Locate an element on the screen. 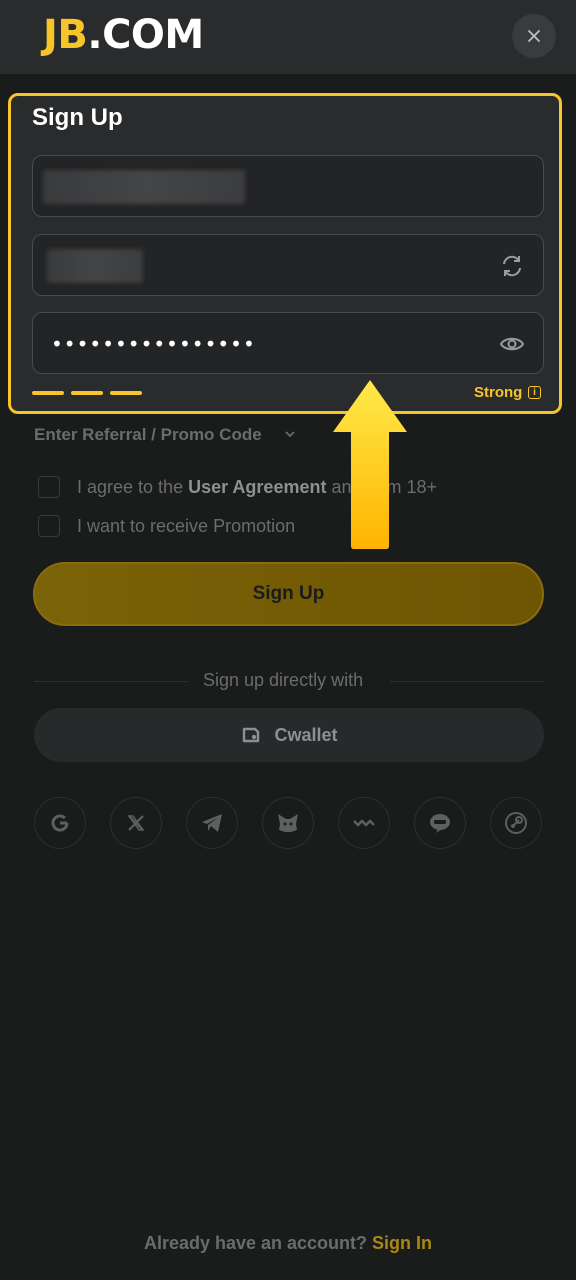 The width and height of the screenshot is (576, 1280). walletconnect-icon is located at coordinates (364, 823).